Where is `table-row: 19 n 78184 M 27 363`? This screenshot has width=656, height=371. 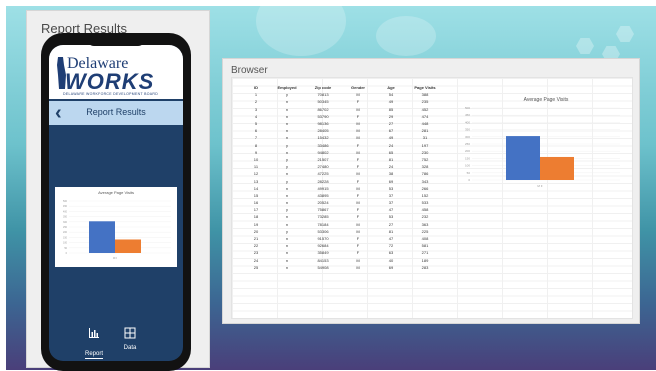 table-row: 19 n 78184 M 27 363 is located at coordinates (342, 224).